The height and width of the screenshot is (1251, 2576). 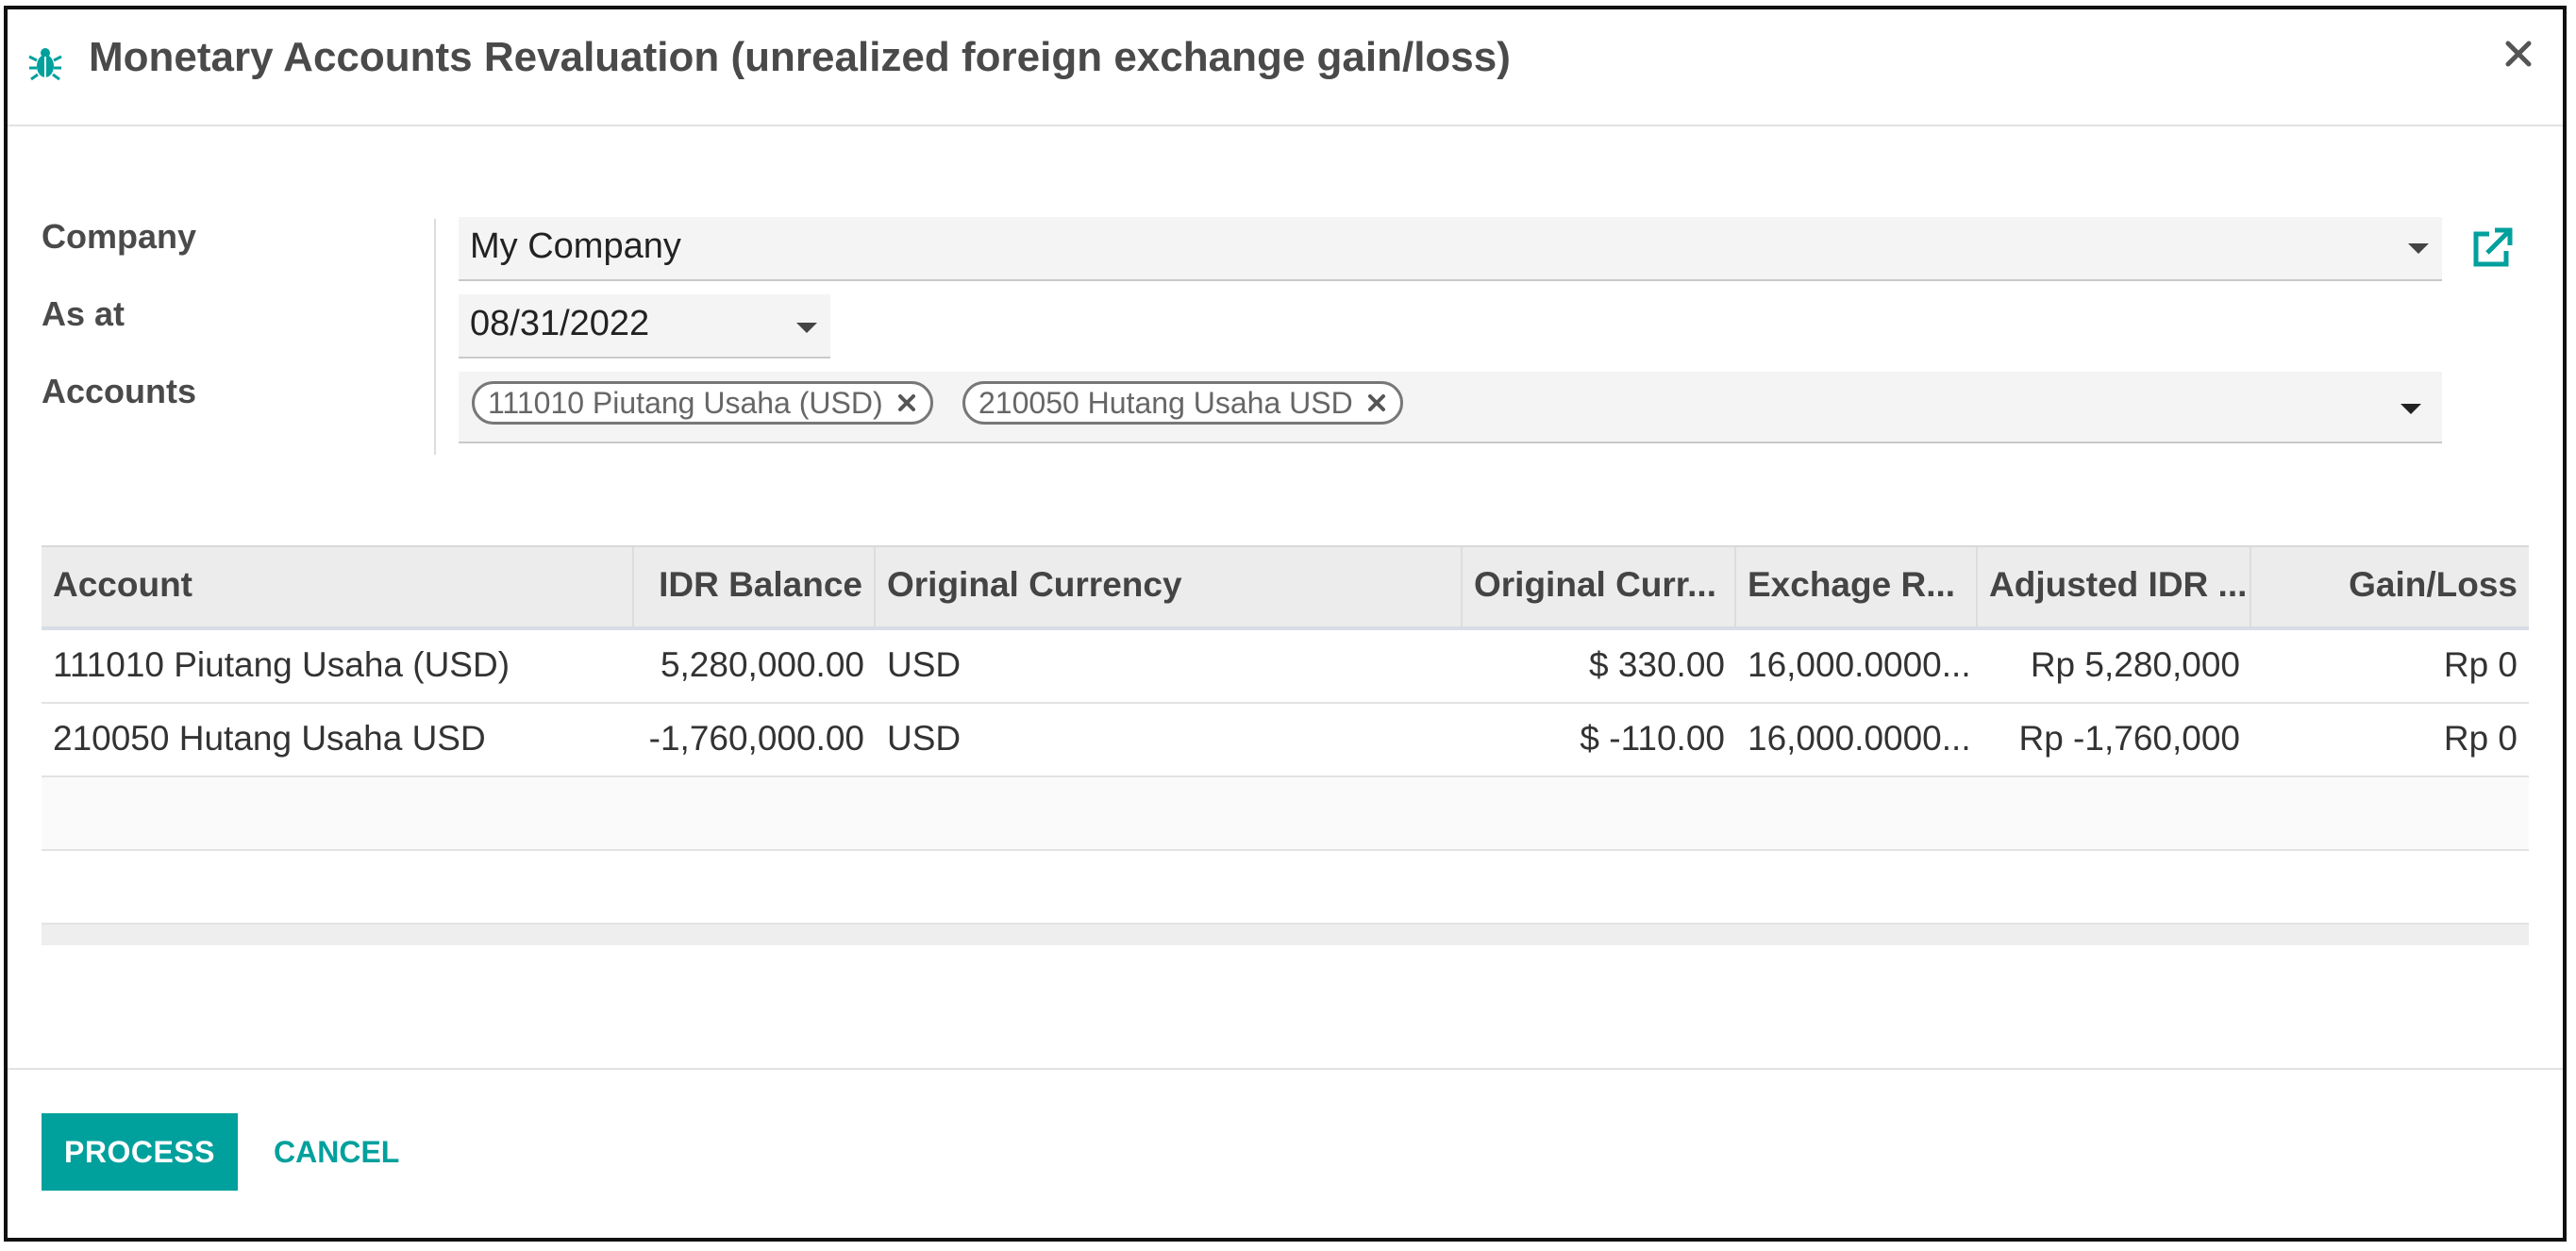 What do you see at coordinates (336, 1152) in the screenshot?
I see `cancel-button: CANCEL` at bounding box center [336, 1152].